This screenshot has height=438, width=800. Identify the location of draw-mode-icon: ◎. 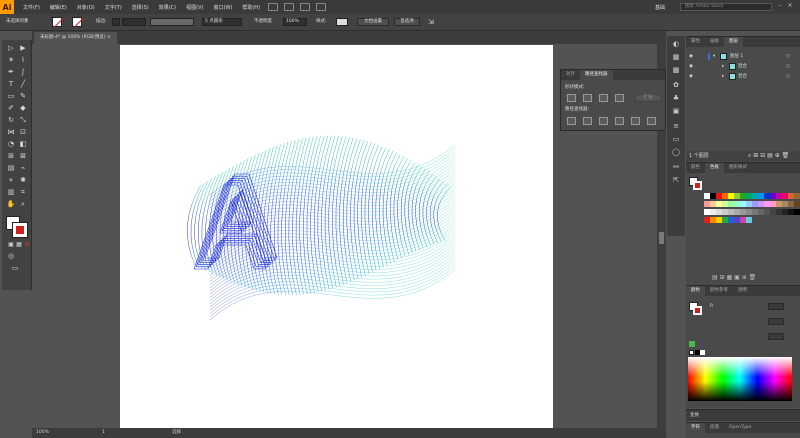
(11, 256).